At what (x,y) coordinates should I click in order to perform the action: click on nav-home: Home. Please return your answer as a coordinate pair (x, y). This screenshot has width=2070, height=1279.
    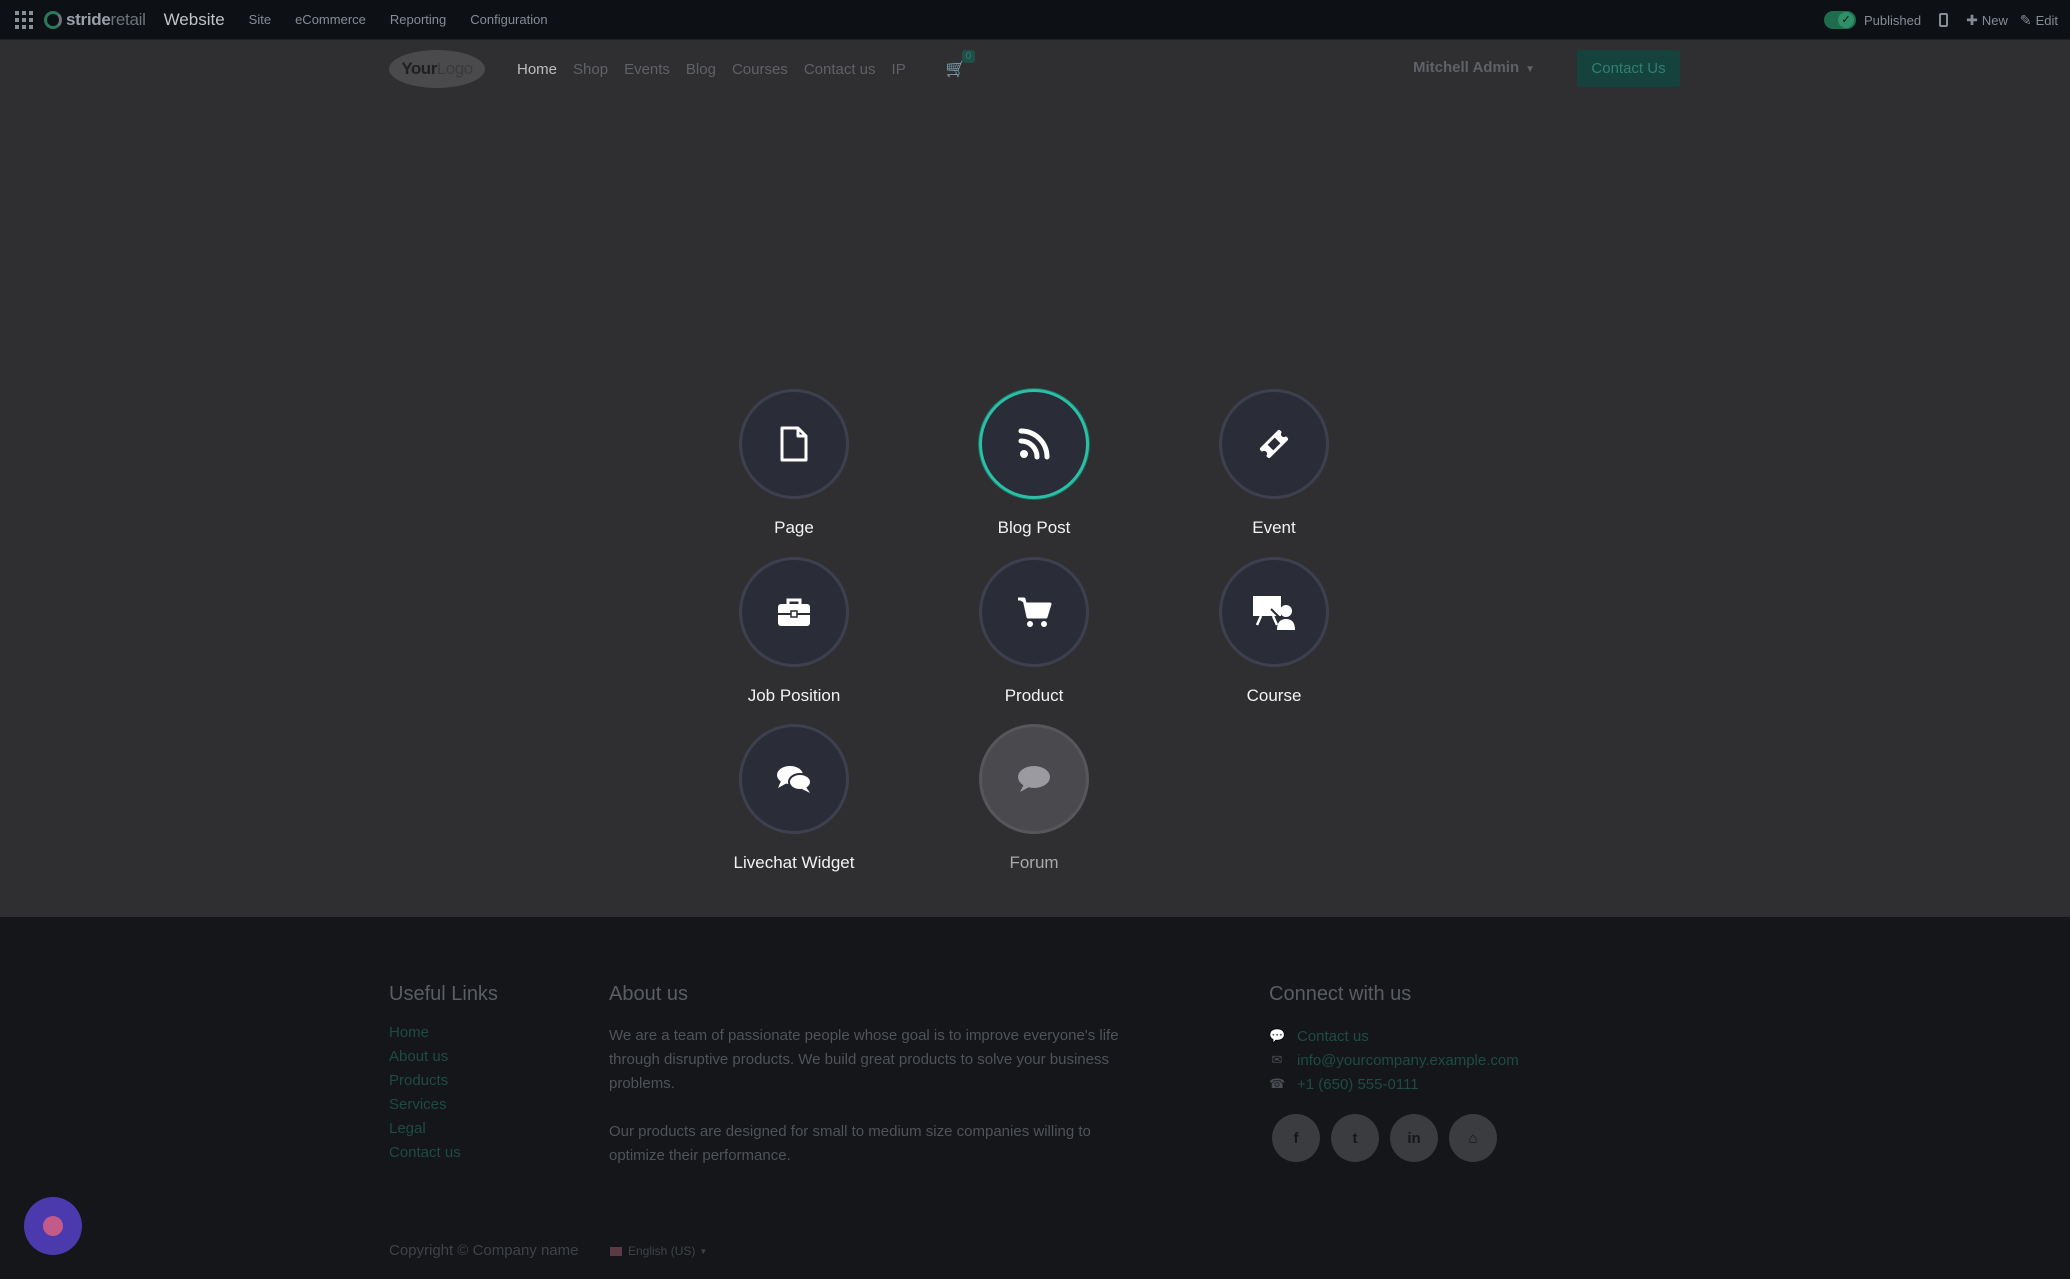
    Looking at the image, I should click on (537, 69).